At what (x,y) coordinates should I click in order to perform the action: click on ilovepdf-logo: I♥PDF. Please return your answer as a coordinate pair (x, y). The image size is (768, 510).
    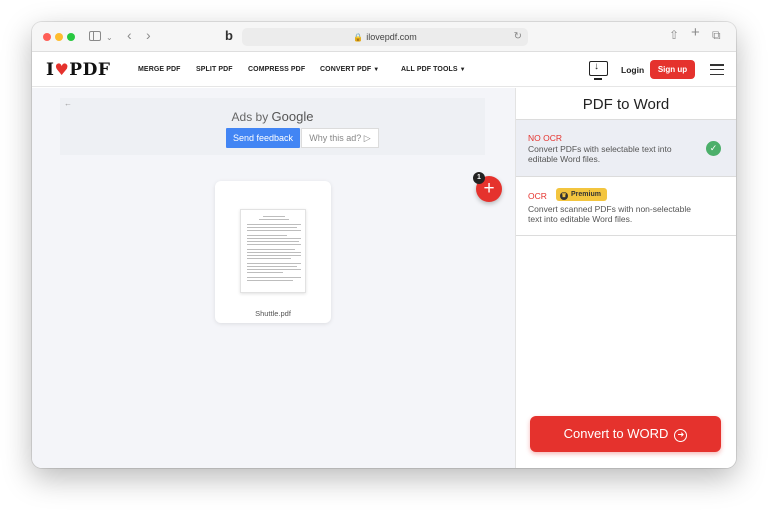
    Looking at the image, I should click on (78, 70).